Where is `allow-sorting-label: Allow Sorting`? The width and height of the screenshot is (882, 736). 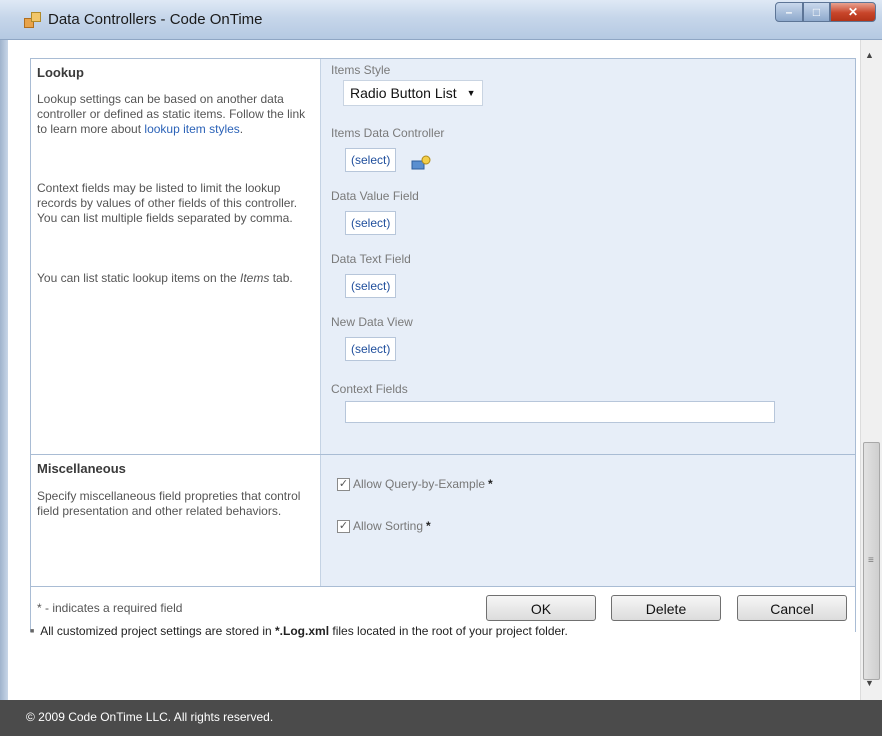 allow-sorting-label: Allow Sorting is located at coordinates (388, 526).